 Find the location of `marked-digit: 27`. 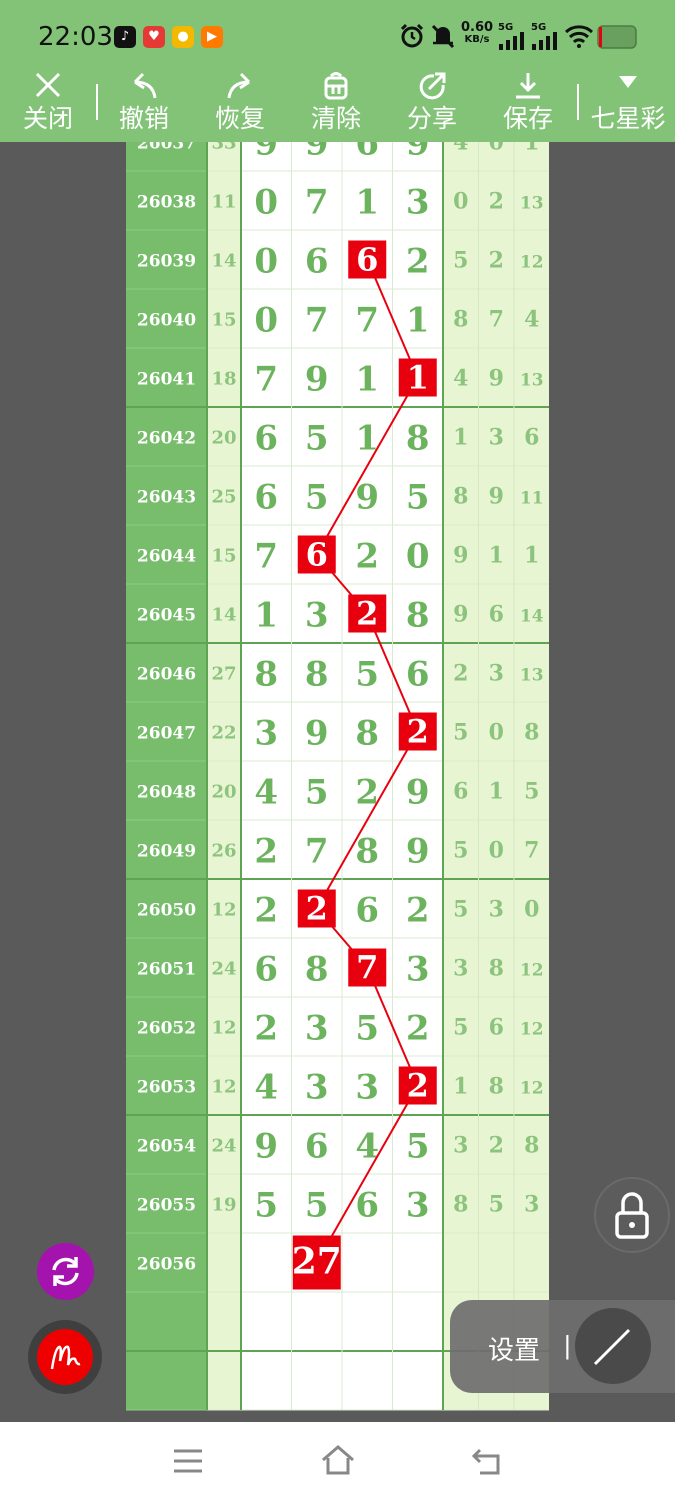

marked-digit: 27 is located at coordinates (317, 1262).